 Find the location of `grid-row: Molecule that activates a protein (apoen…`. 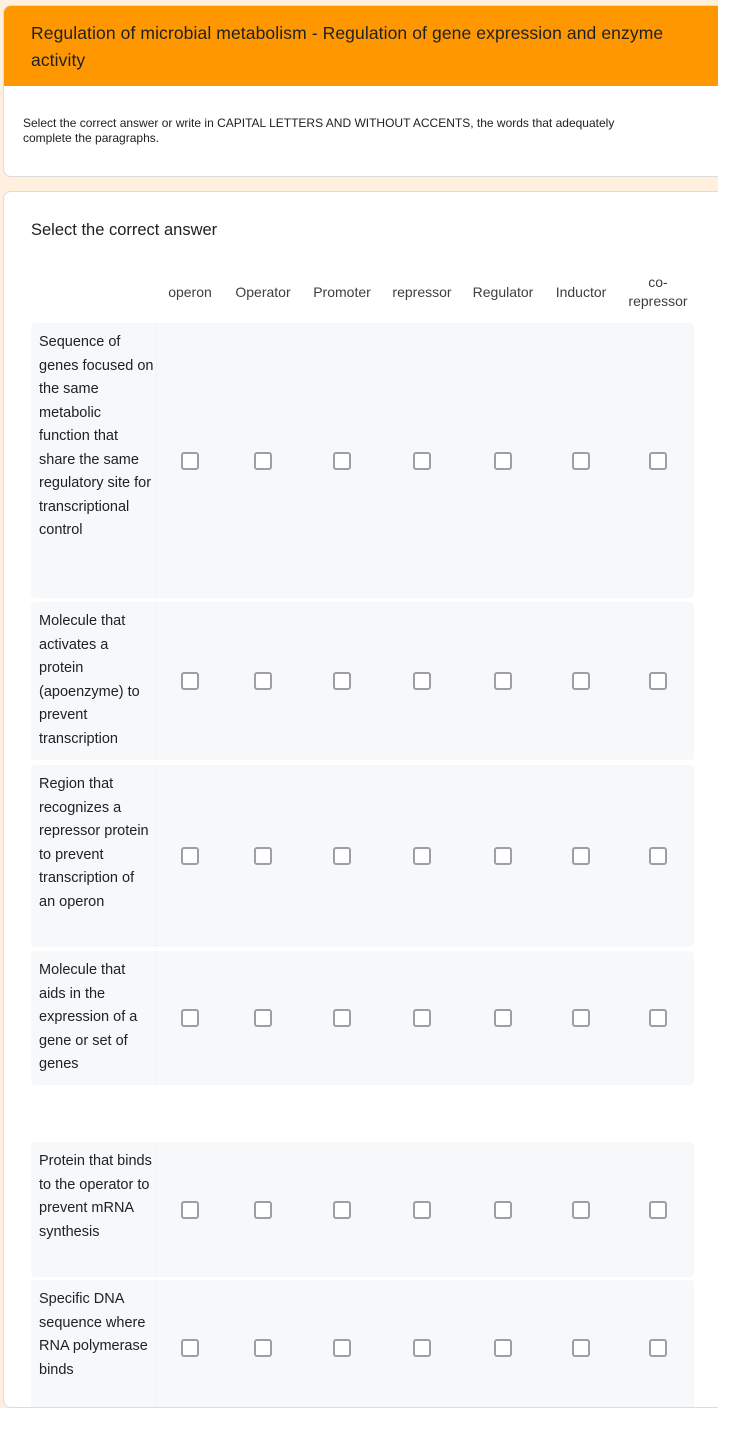

grid-row: Molecule that activates a protein (apoen… is located at coordinates (362, 681).